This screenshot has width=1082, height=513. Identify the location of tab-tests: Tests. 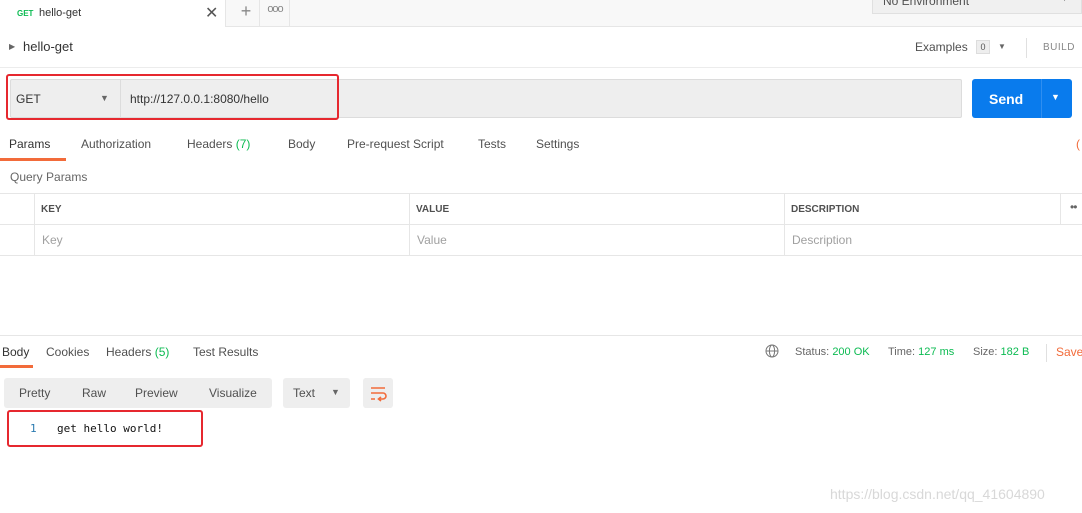
(492, 144).